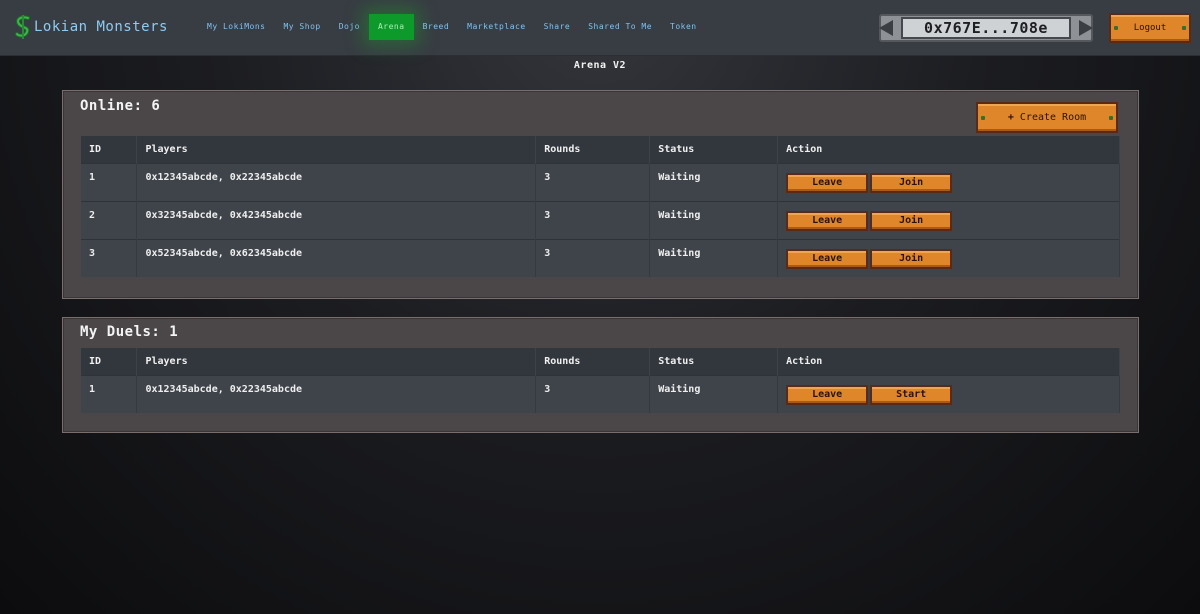  I want to click on room-id: 1, so click(109, 181).